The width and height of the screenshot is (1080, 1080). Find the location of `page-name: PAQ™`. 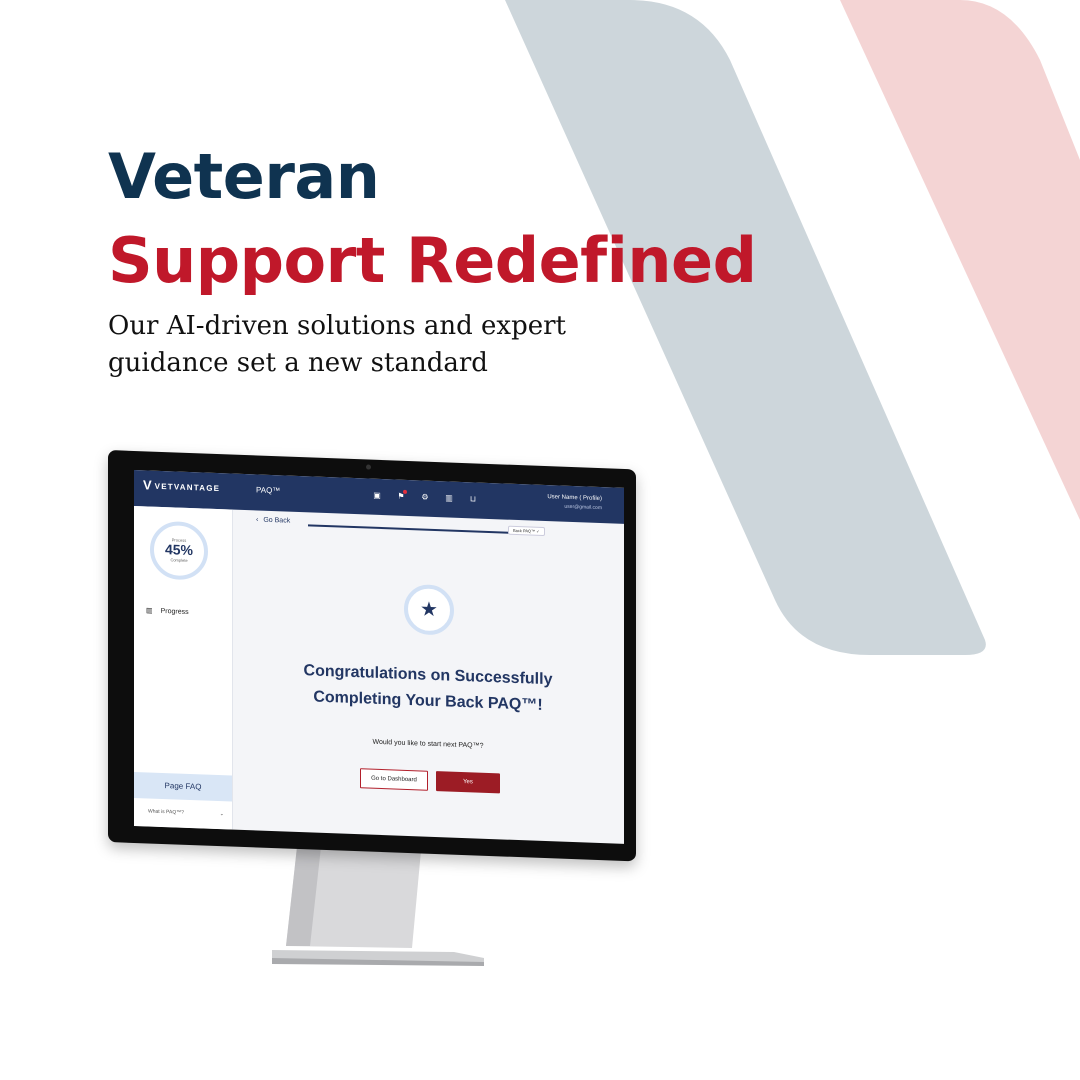

page-name: PAQ™ is located at coordinates (268, 490).